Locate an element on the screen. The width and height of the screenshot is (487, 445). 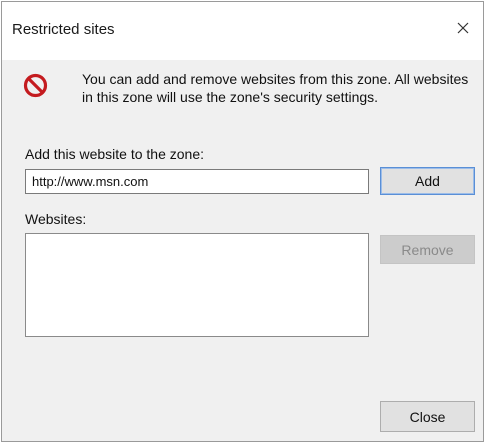
dialog-title: Restricted sites is located at coordinates (63, 29).